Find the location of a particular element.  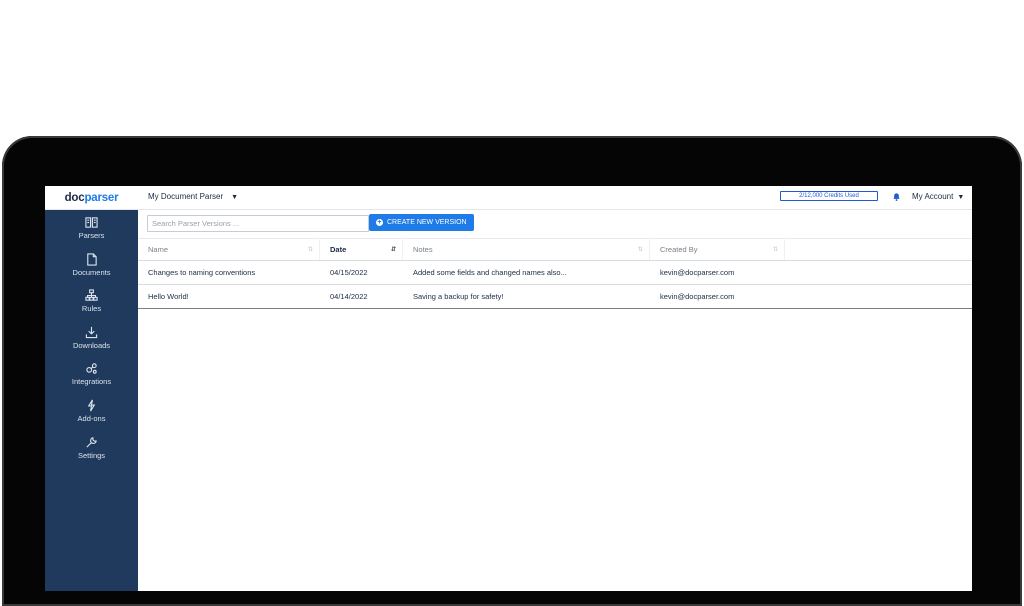

credits-badge: 2/12,000 Credits Used is located at coordinates (829, 196).